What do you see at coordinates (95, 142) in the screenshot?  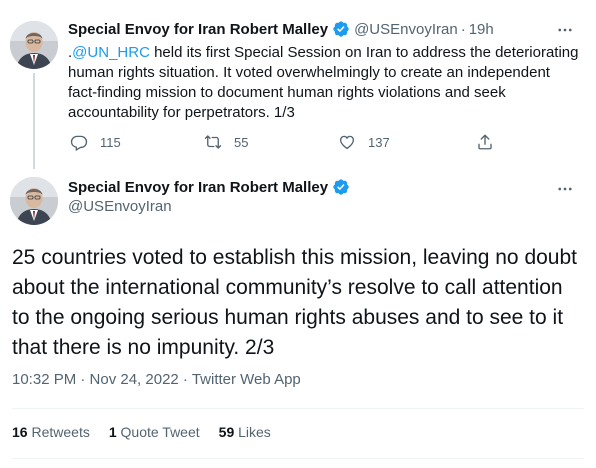 I see `reply-button: 115` at bounding box center [95, 142].